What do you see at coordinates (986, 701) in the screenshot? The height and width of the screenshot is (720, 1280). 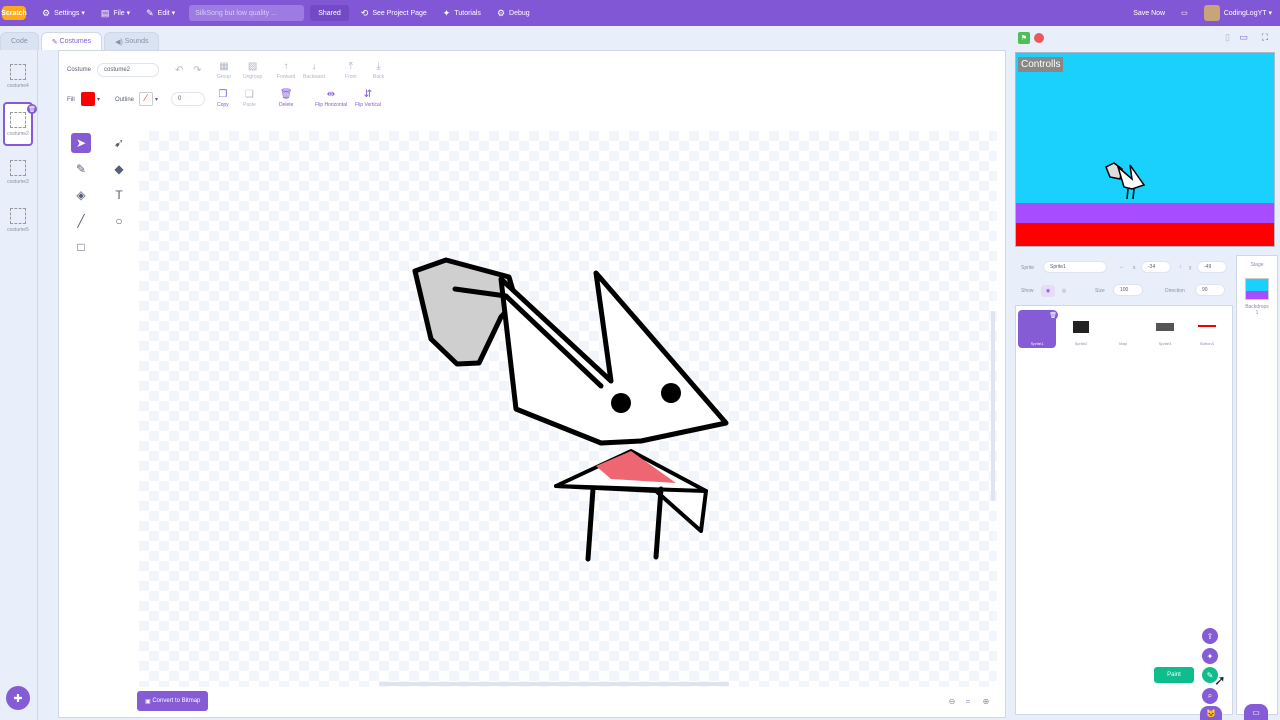 I see `zoom-in-icon: ⊕` at bounding box center [986, 701].